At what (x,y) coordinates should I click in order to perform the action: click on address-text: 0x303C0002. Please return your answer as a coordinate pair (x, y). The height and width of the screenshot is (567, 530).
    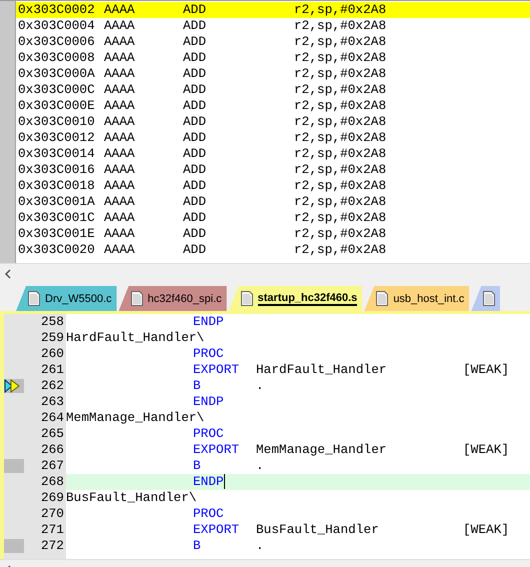
    Looking at the image, I should click on (57, 10).